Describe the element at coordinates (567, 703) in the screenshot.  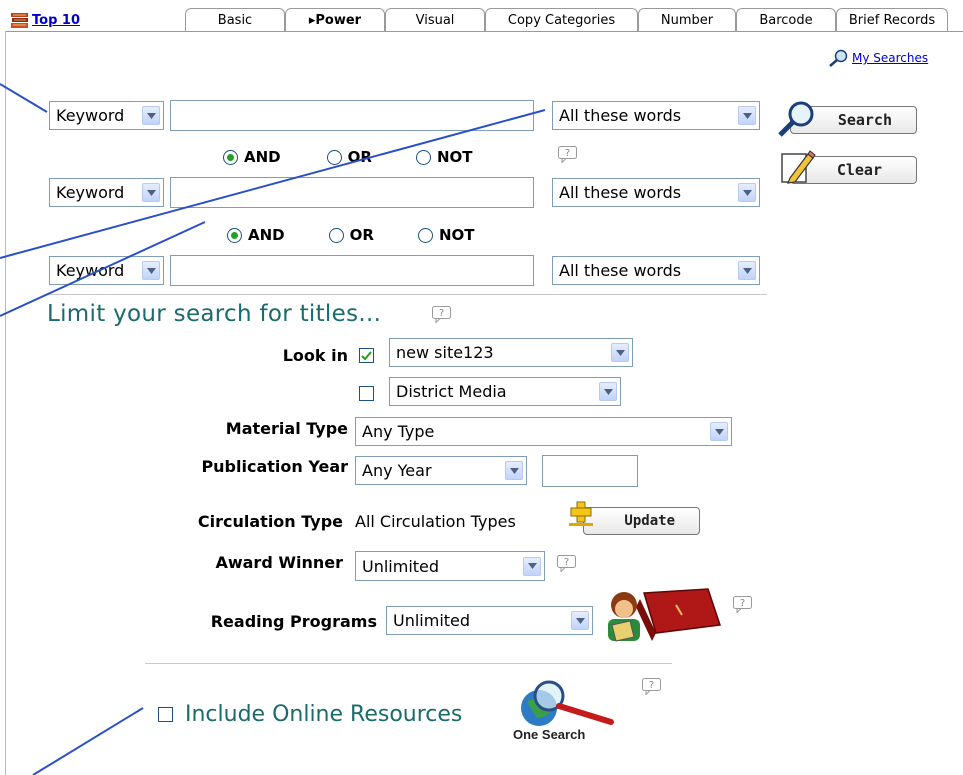
I see `globe-magnifier-icon` at that location.